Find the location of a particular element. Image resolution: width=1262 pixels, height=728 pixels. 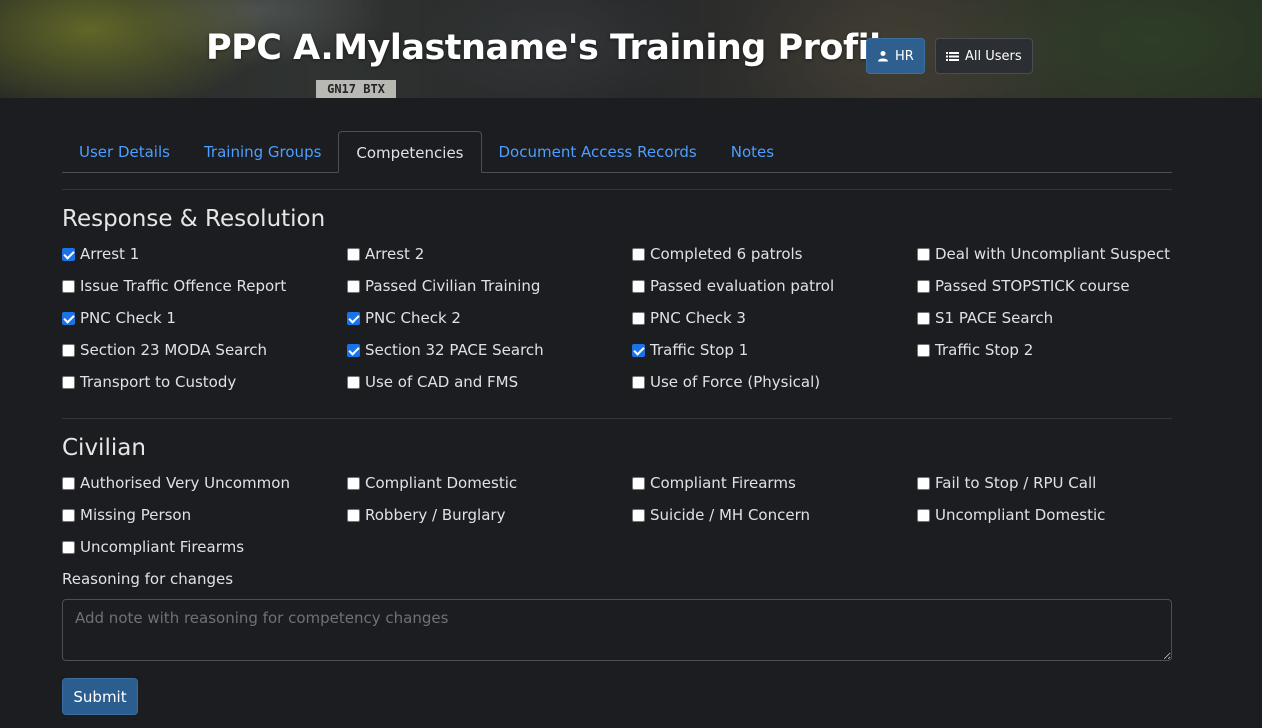

competency-item: Section 23 MODA Search is located at coordinates (204, 350).